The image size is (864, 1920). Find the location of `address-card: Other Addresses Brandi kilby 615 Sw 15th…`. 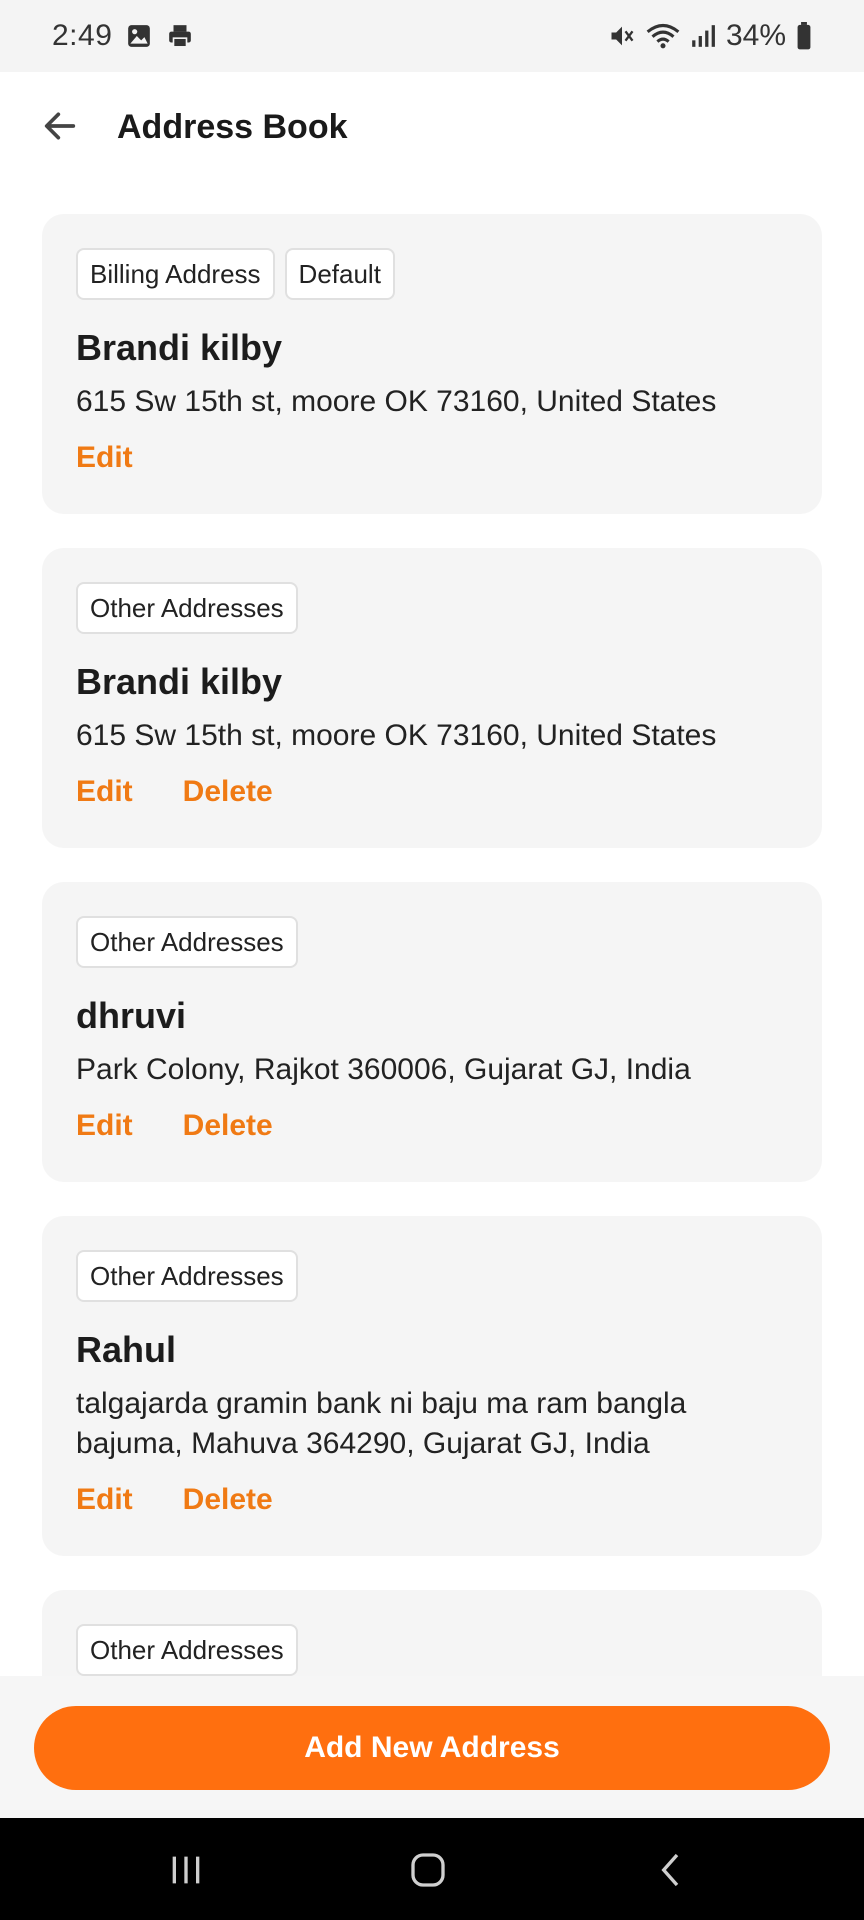

address-card: Other Addresses Brandi kilby 615 Sw 15th… is located at coordinates (432, 698).